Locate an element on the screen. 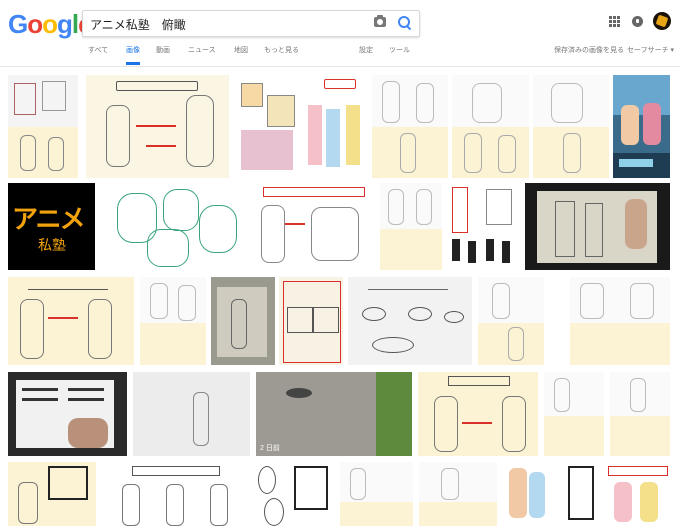 The image size is (680, 526). search-box: アニメ私塾 俯瞰 is located at coordinates (251, 23).